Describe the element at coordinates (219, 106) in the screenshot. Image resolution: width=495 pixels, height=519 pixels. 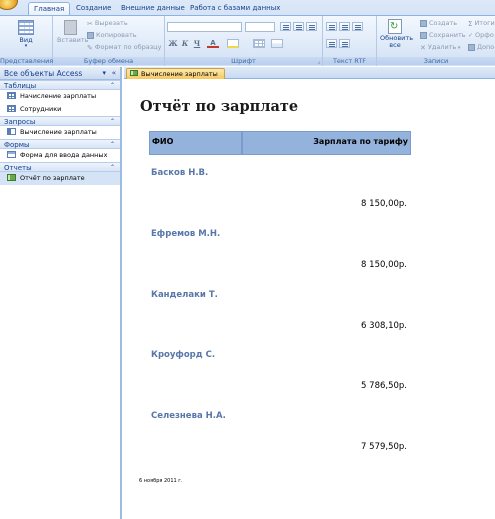
I see `report-title: Отчёт по зарплате` at that location.